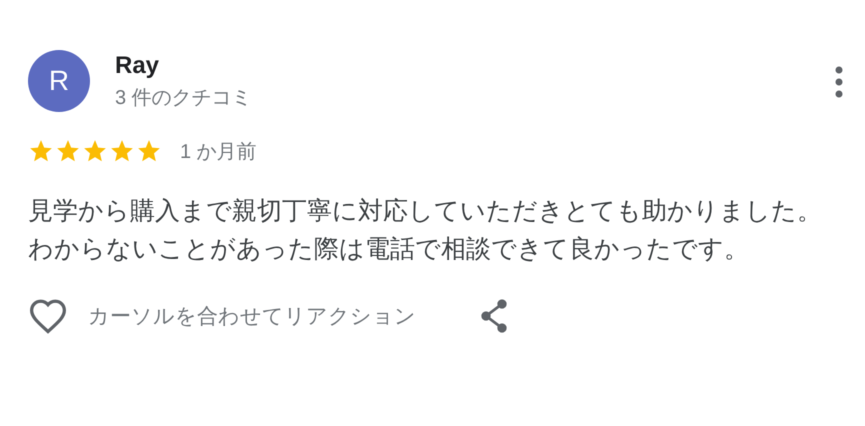 The image size is (865, 426). Describe the element at coordinates (389, 249) in the screenshot. I see `review-text: わからないことがあった際は電話で相談できて良かったです。` at that location.